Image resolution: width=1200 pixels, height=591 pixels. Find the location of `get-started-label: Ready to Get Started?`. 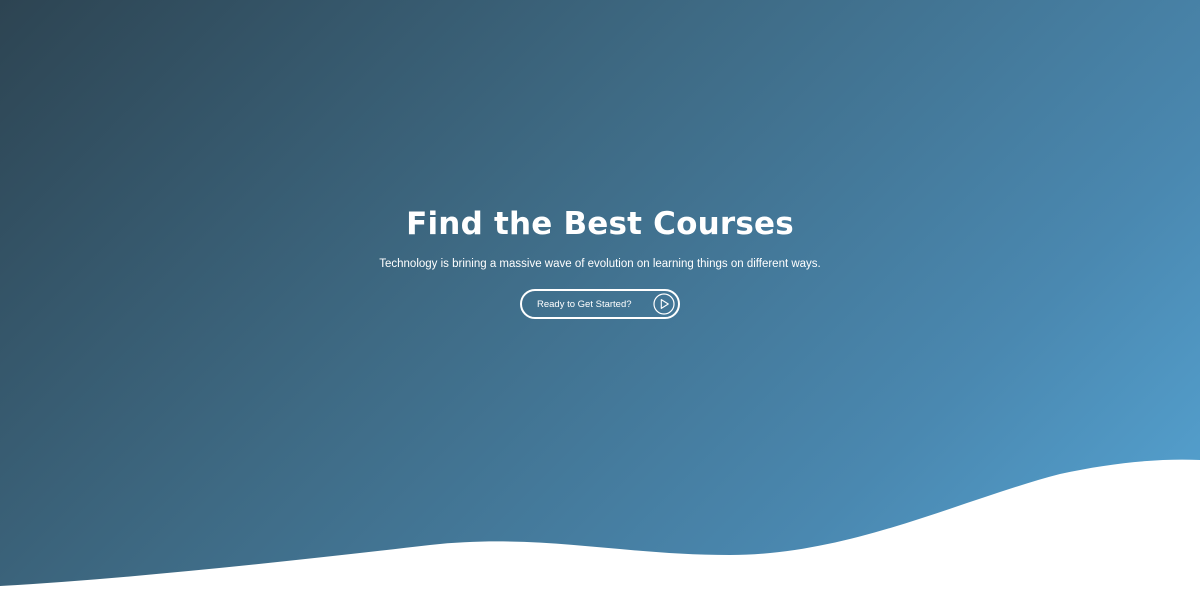

get-started-label: Ready to Get Started? is located at coordinates (584, 304).